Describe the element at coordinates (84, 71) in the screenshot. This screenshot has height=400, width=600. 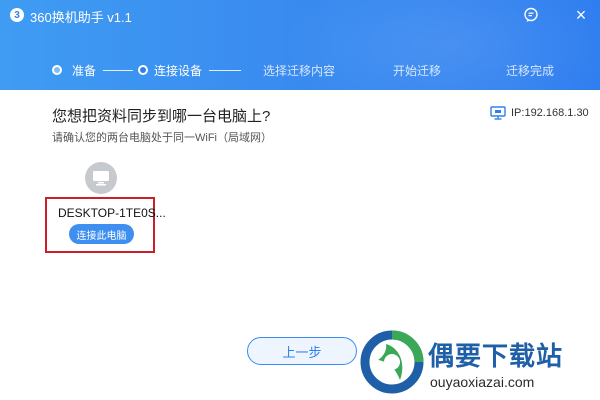
I see `step-prepare: 准备` at that location.